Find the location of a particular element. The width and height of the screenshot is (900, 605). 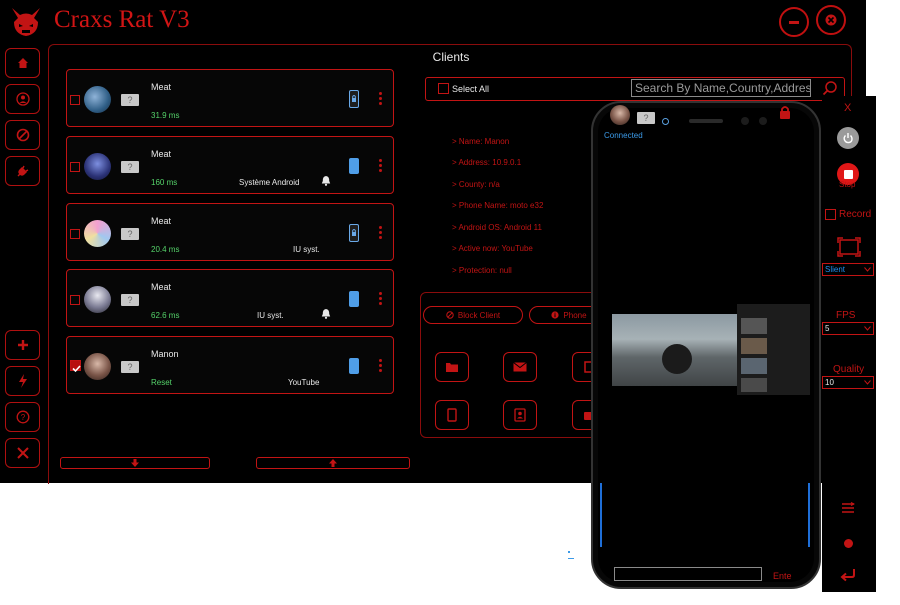

tools-icon is located at coordinates (22, 453).